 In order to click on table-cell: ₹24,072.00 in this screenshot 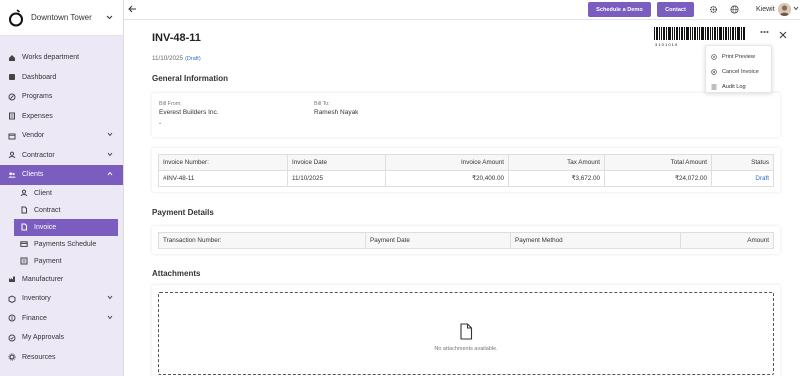, I will do `click(658, 178)`.